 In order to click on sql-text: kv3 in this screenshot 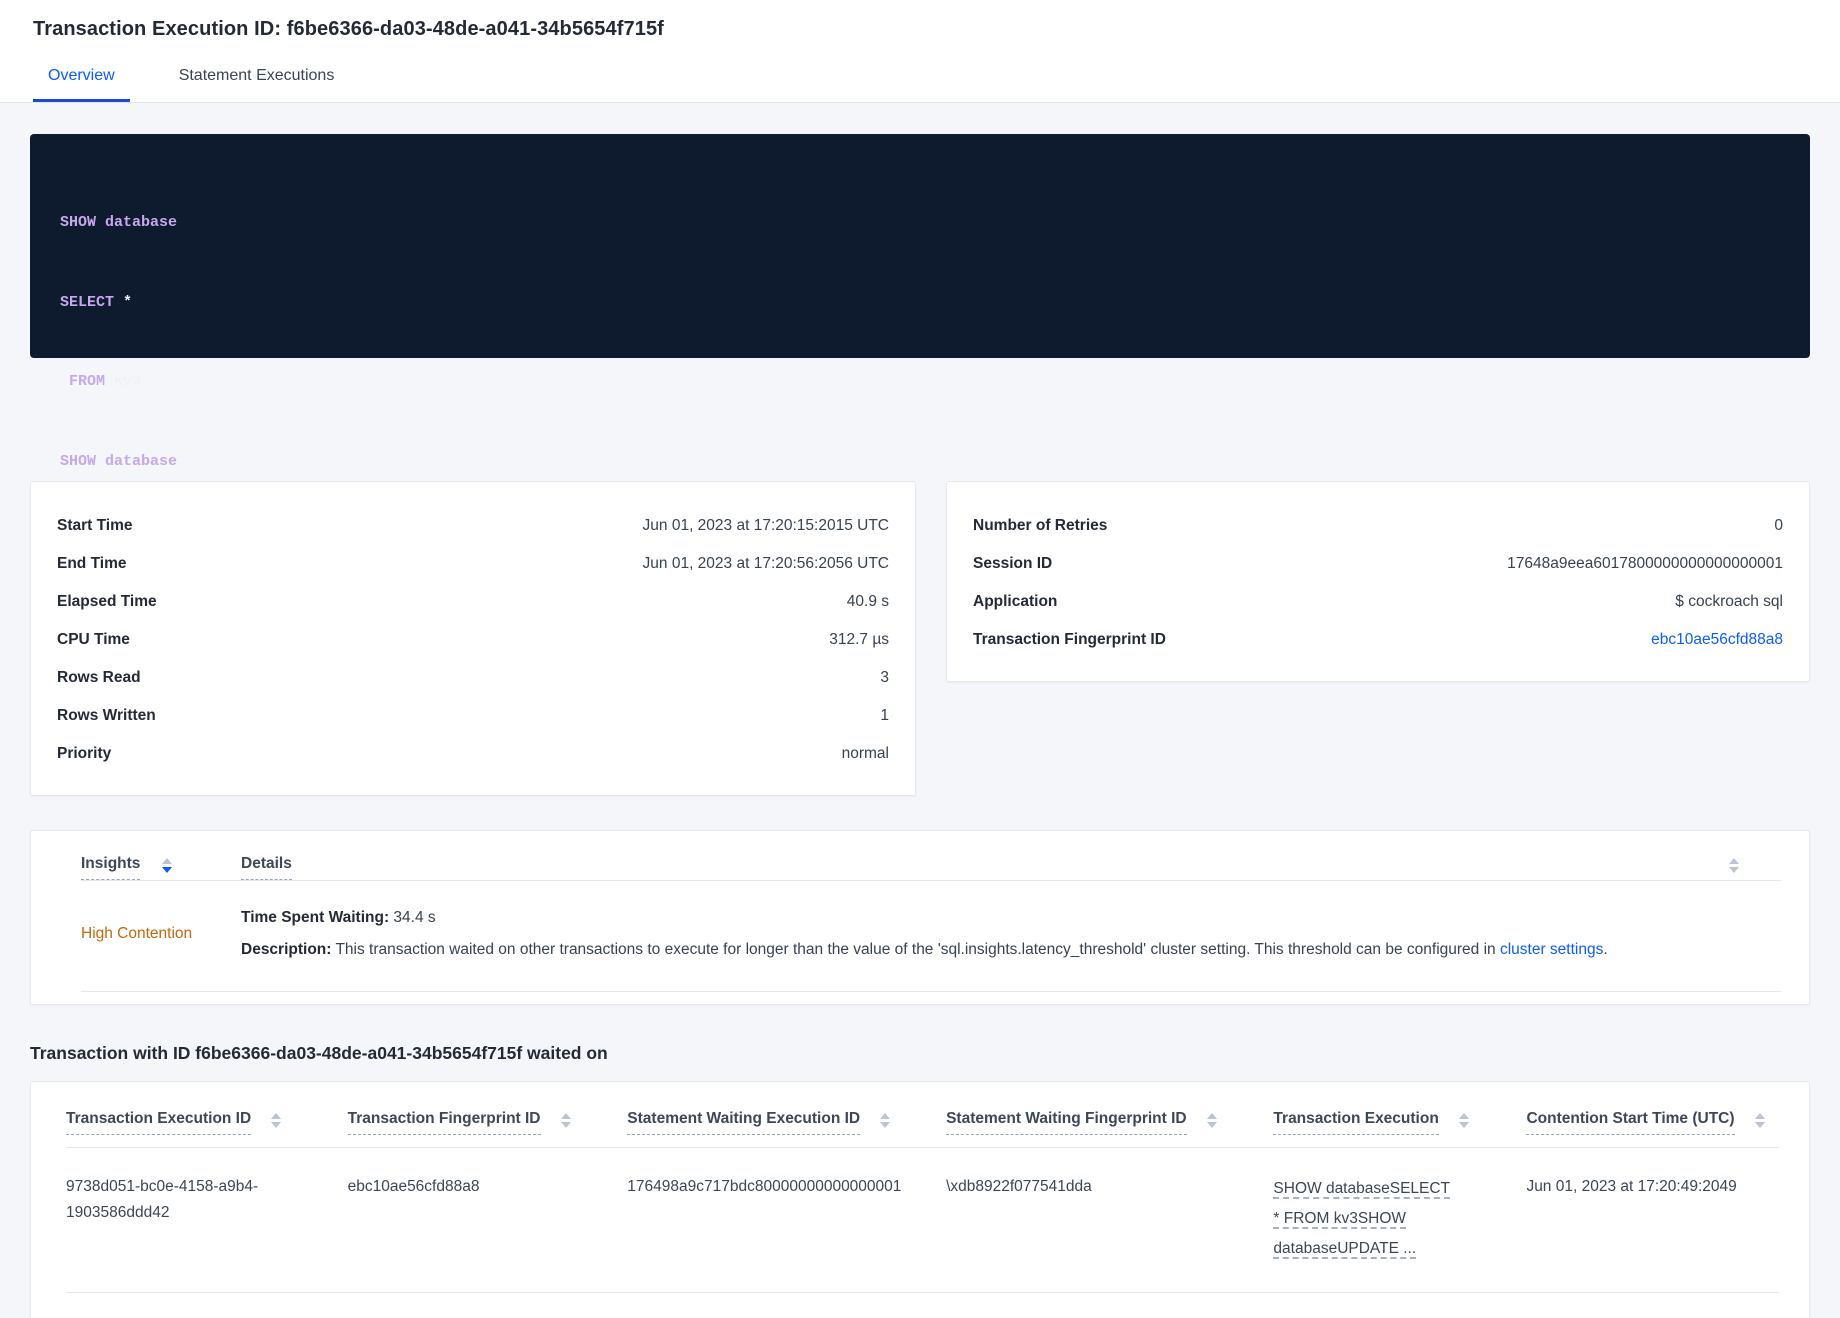, I will do `click(123, 381)`.